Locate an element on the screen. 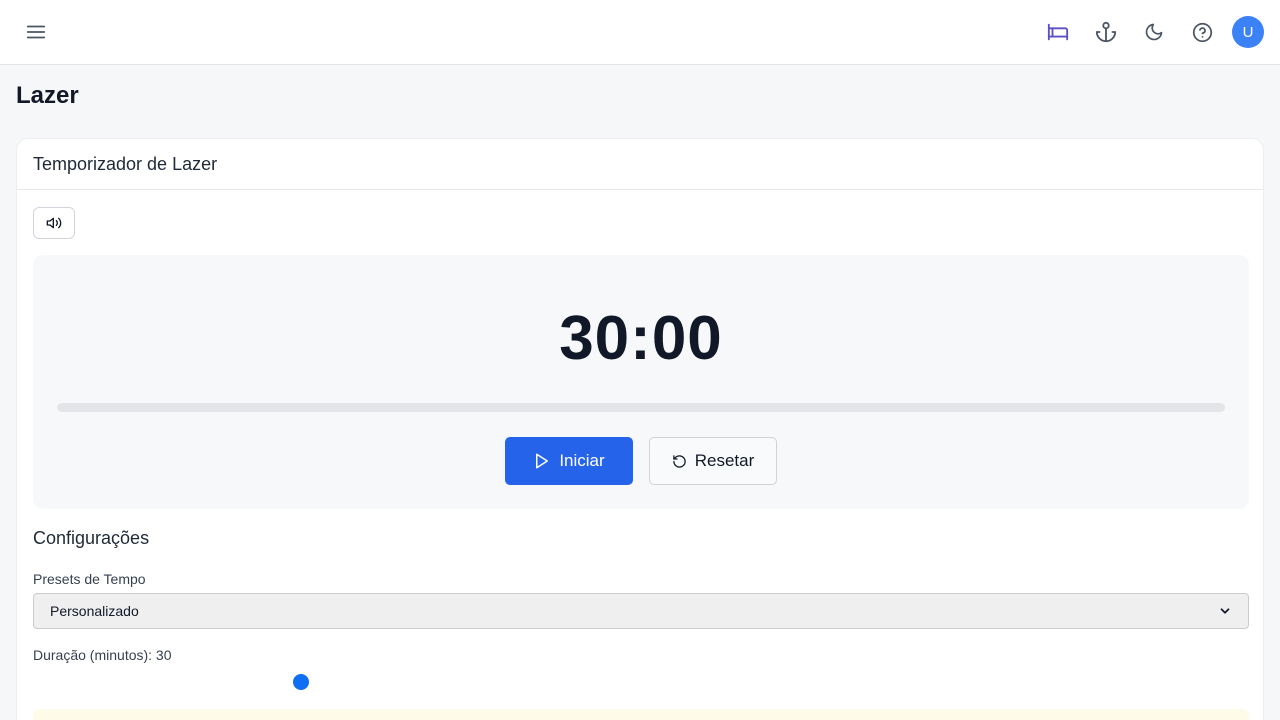  help-circle-icon is located at coordinates (1202, 32).